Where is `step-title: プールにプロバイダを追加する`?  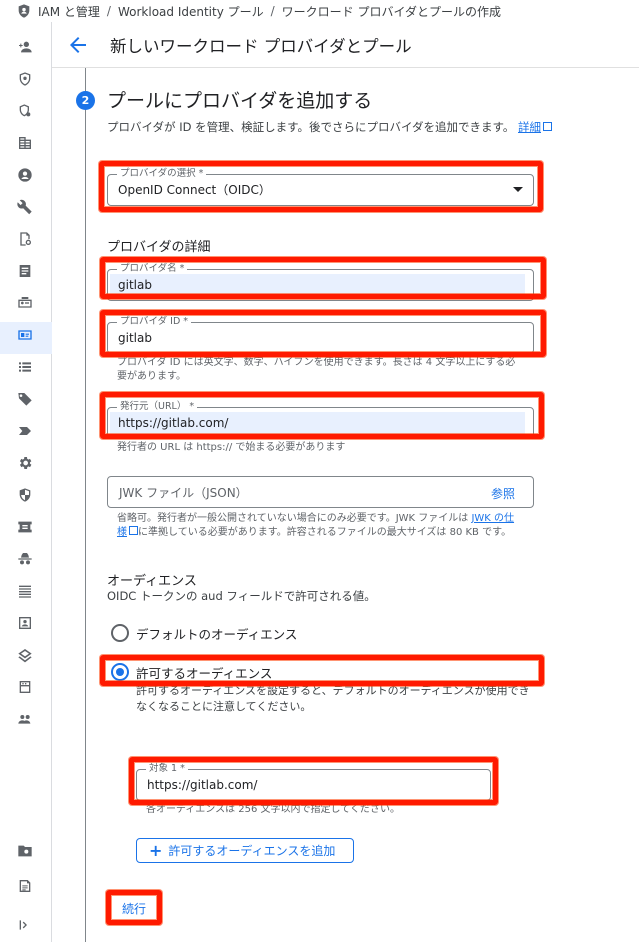
step-title: プールにプロバイダを追加する is located at coordinates (240, 101).